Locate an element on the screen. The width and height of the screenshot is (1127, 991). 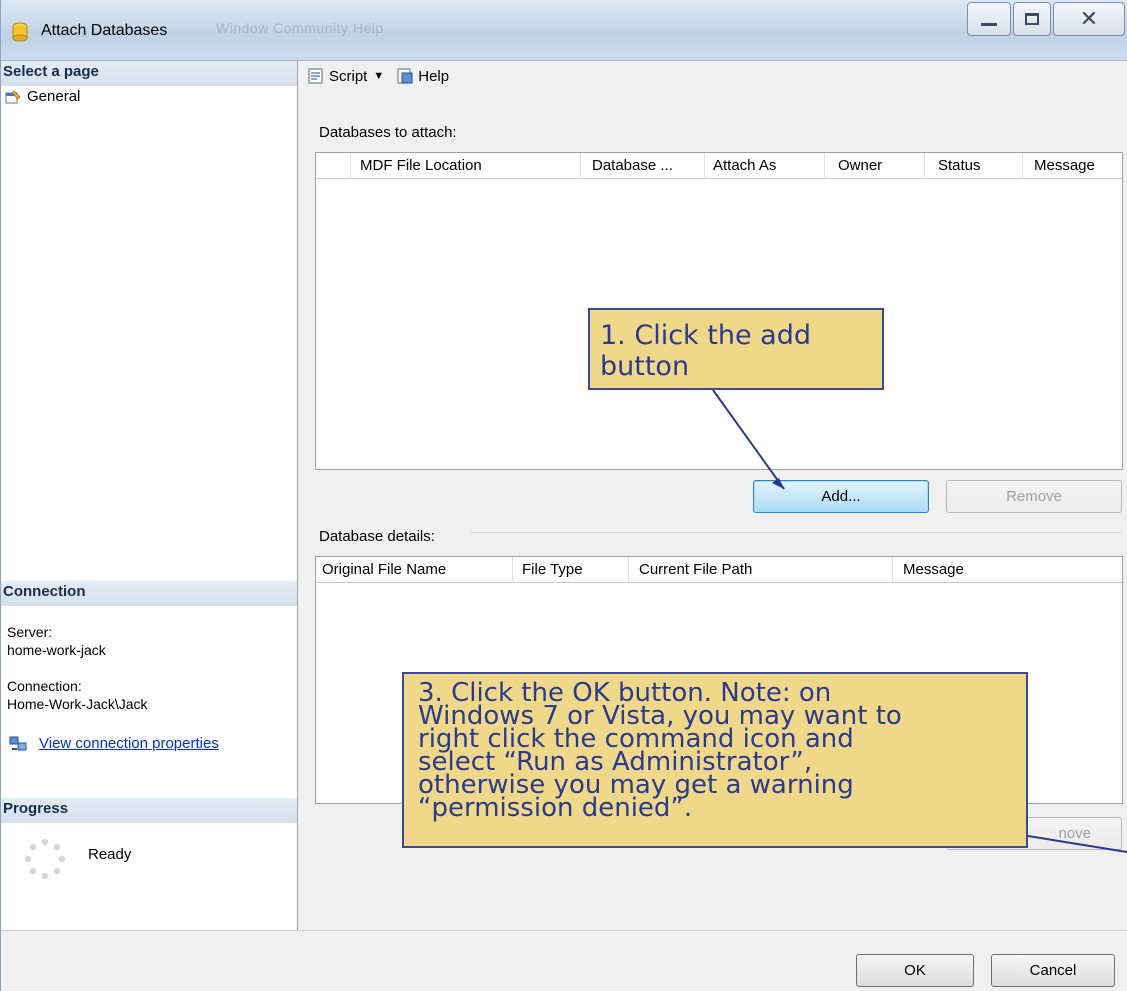
connection-properties-icon is located at coordinates (18, 743).